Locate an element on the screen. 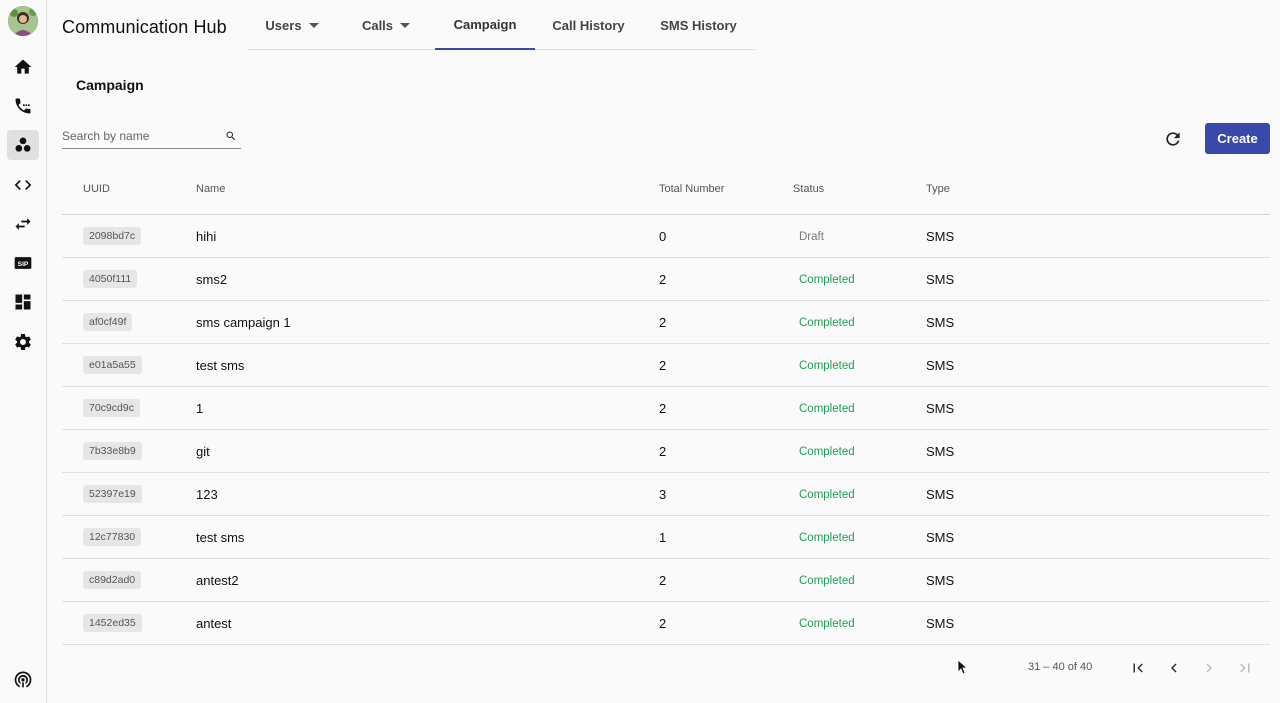 The image size is (1280, 703). tab-calls: Calls is located at coordinates (386, 25).